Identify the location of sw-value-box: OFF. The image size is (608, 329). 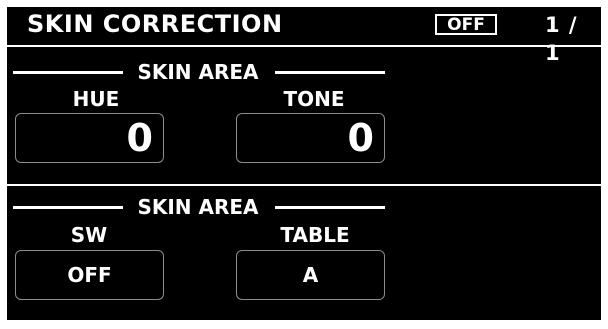
(89, 275).